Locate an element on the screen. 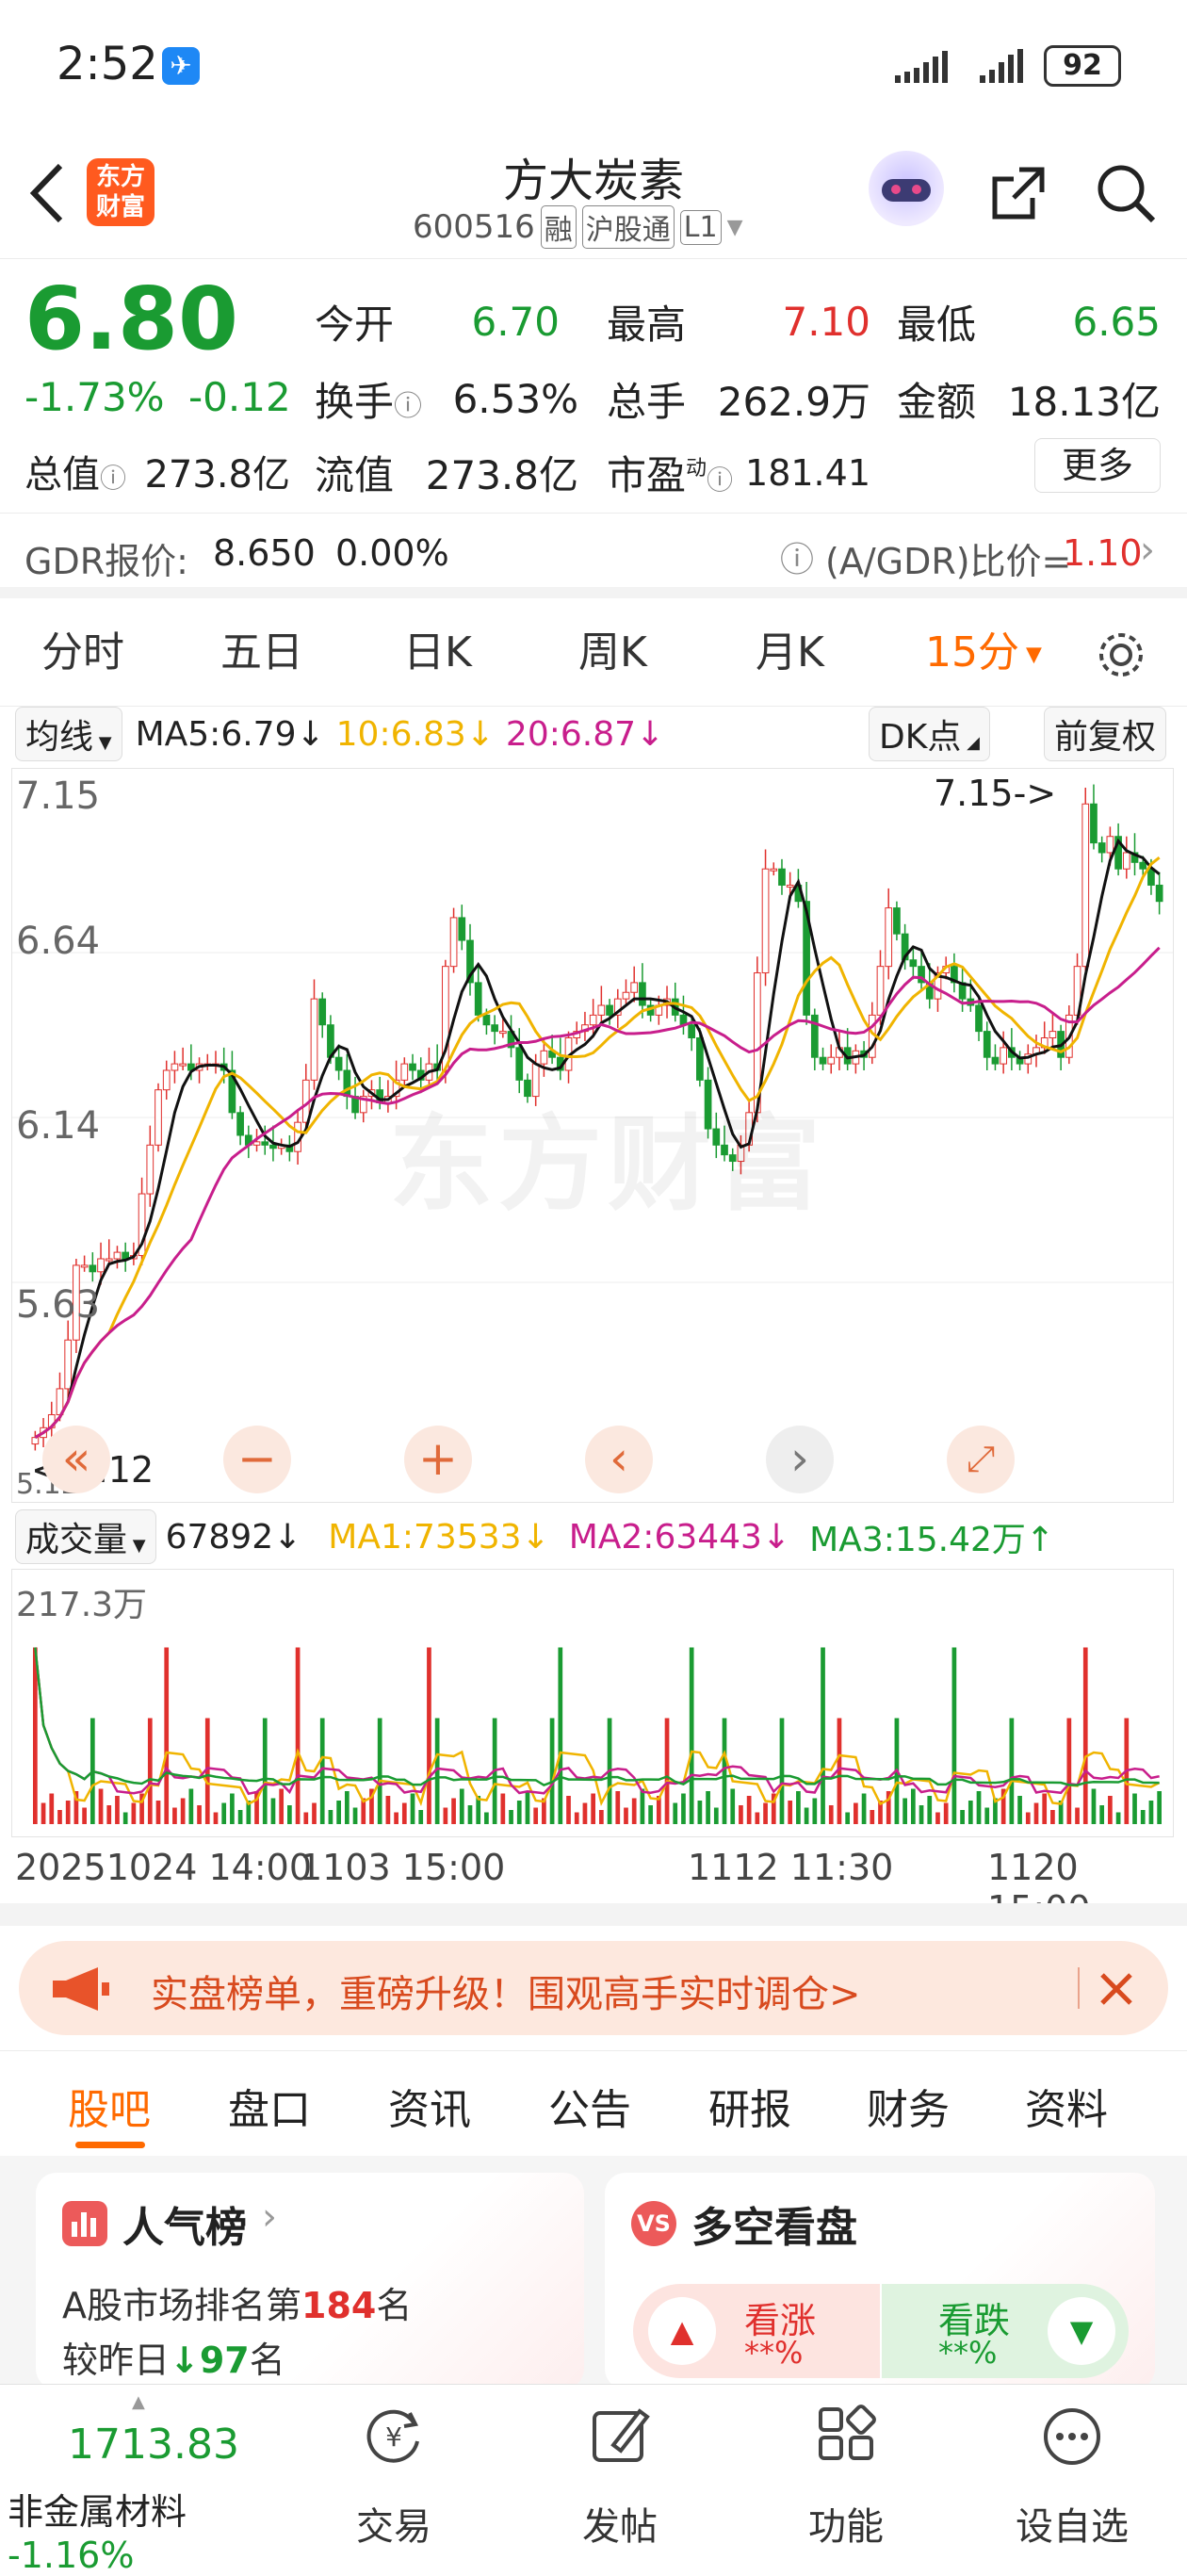 Image resolution: width=1187 pixels, height=2576 pixels. nav-trade: ¥ 交易 is located at coordinates (393, 2477).